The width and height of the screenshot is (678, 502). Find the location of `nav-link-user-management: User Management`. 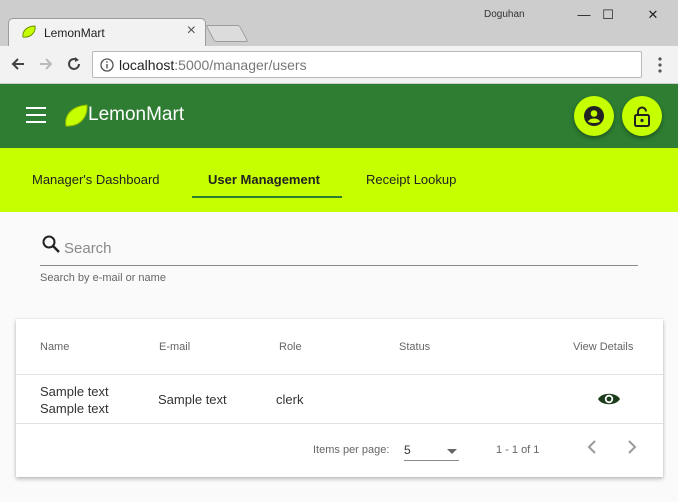

nav-link-user-management: User Management is located at coordinates (264, 179).